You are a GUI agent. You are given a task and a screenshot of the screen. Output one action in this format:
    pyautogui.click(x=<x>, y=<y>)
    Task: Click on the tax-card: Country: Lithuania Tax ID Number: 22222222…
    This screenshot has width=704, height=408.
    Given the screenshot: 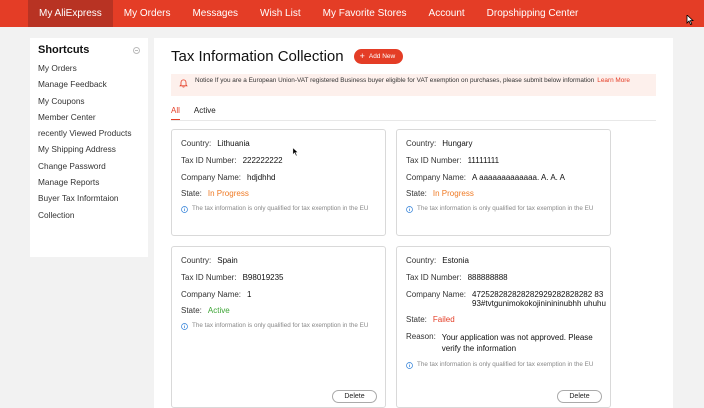 What is the action you would take?
    pyautogui.click(x=278, y=182)
    